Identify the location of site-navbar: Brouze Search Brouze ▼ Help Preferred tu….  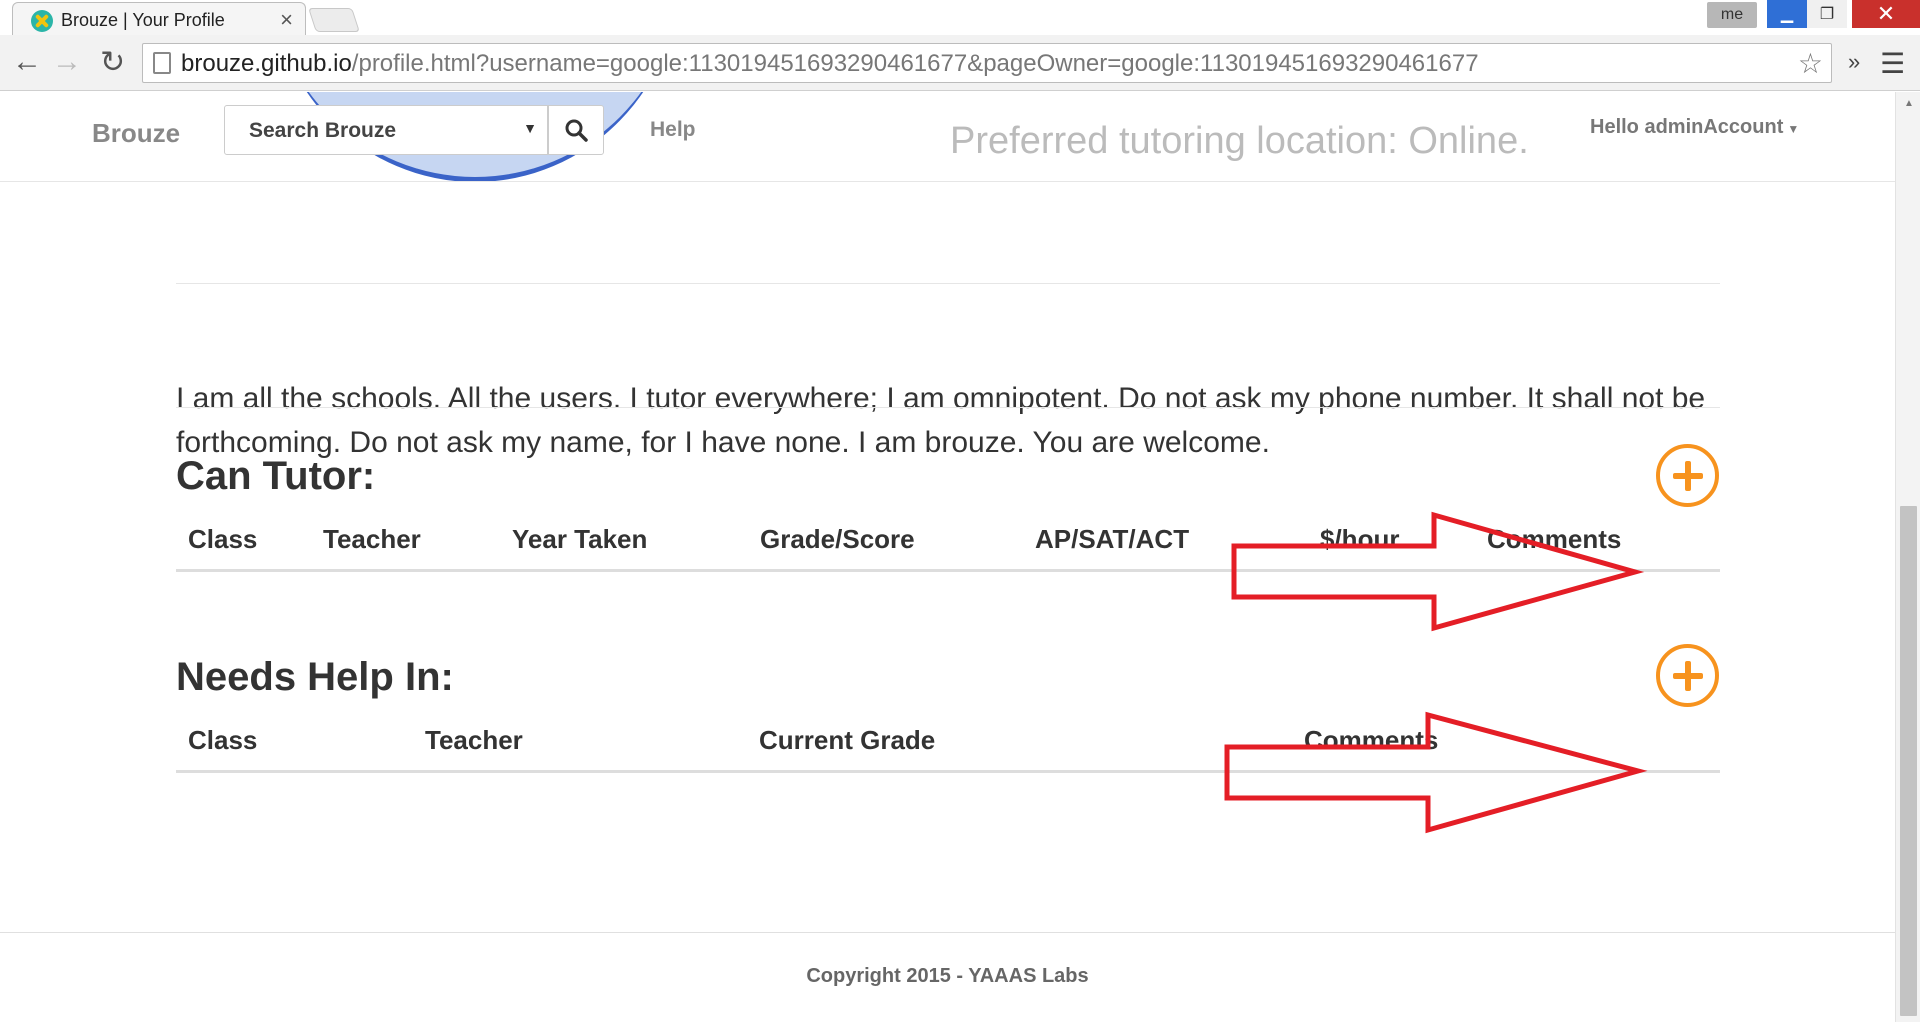
(947, 137).